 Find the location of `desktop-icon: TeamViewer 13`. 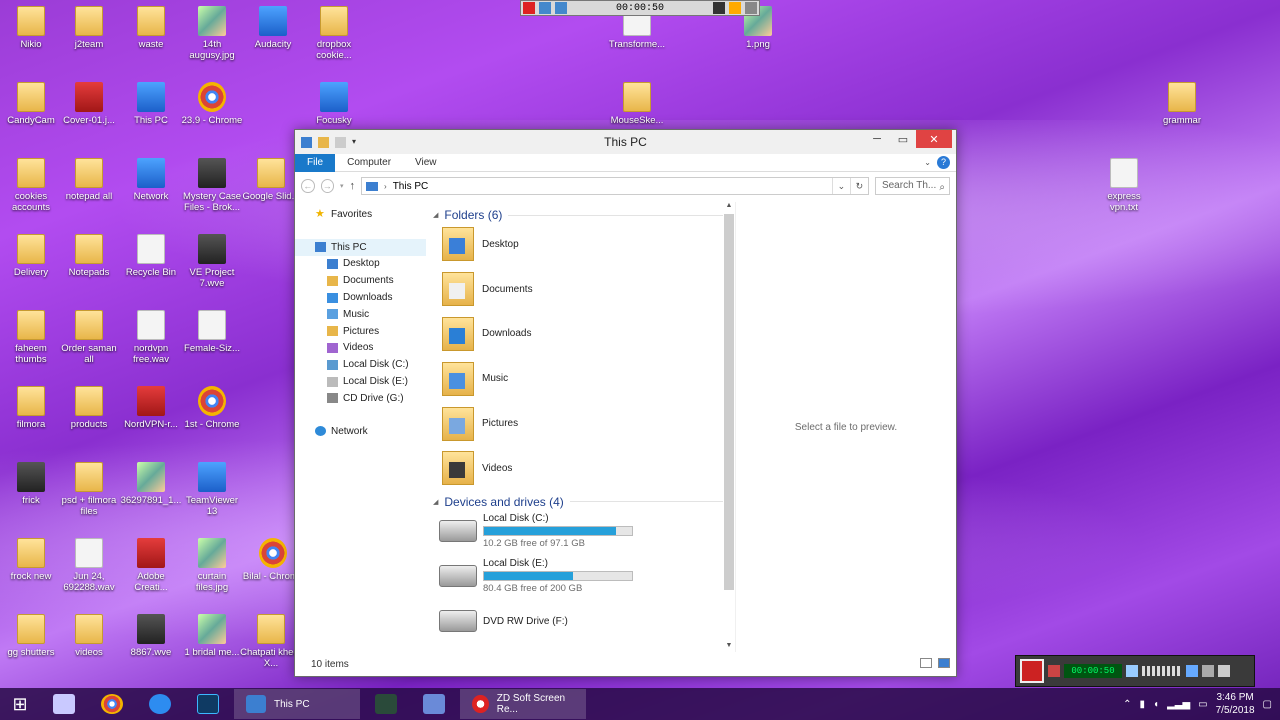

desktop-icon: TeamViewer 13 is located at coordinates (212, 489).